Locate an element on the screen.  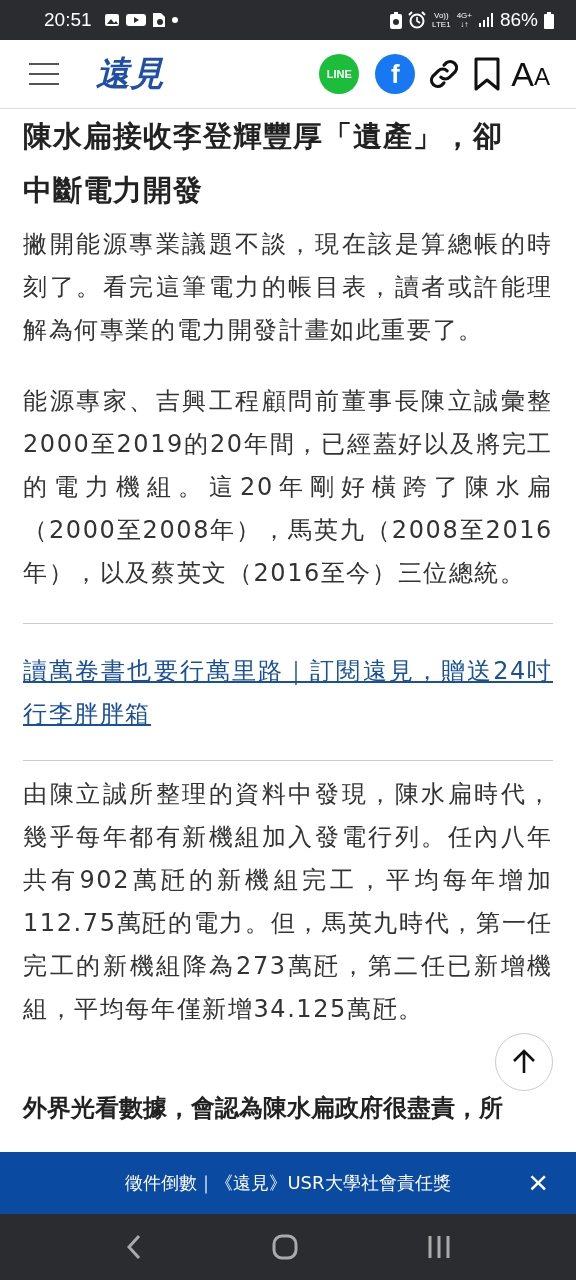
paragraph: 撇開能源專業議題不談，現在該是算總帳的時刻了。看完這筆電力的帳目表，讀者或許能理解為何專業的電力開發計畫如此重要了。 is located at coordinates (288, 287).